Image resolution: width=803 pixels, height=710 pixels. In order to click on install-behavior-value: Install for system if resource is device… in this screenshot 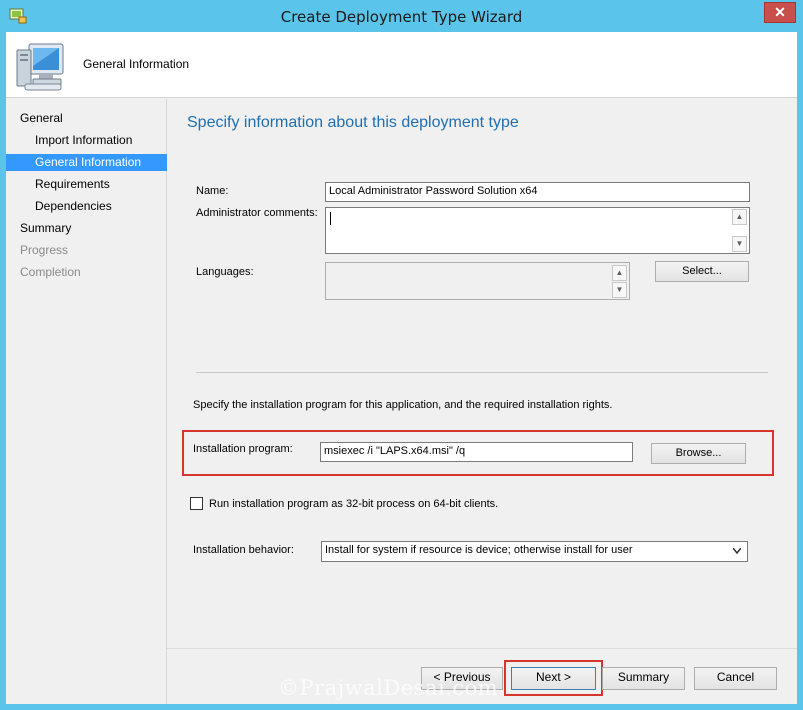, I will do `click(479, 550)`.